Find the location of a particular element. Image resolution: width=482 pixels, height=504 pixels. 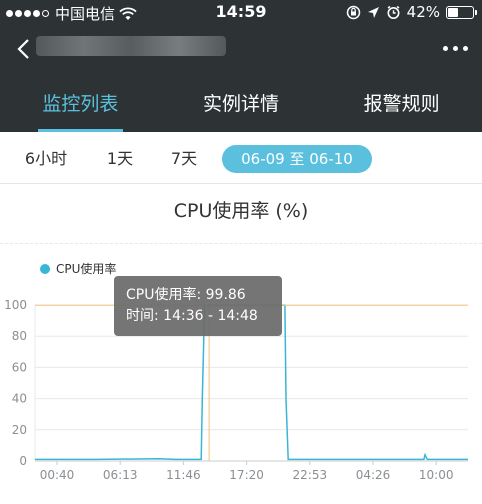

legend-swatch is located at coordinates (45, 268).